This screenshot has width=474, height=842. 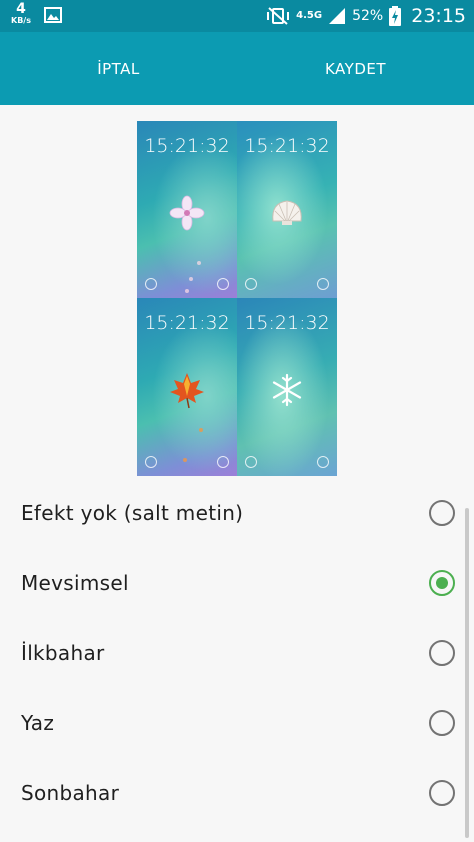 I want to click on network-type: 4.5G, so click(x=309, y=15).